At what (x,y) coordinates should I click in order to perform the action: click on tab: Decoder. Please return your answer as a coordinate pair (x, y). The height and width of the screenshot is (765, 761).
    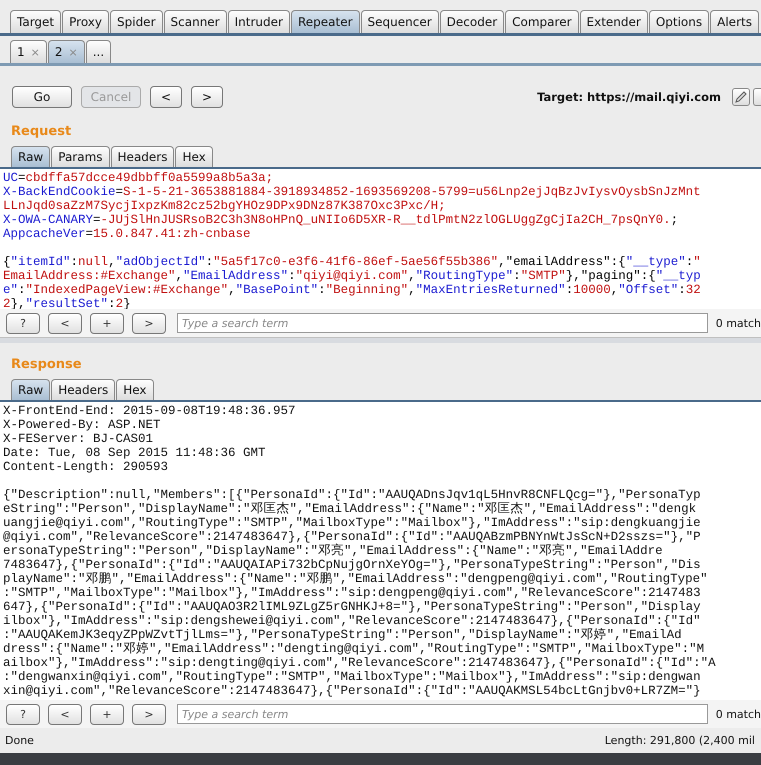
    Looking at the image, I should click on (472, 21).